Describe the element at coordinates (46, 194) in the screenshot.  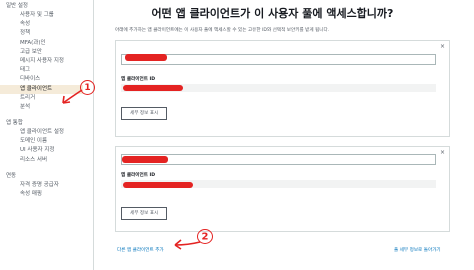
I see `sidebar-item-attribute-mapping: 속성 매핑` at that location.